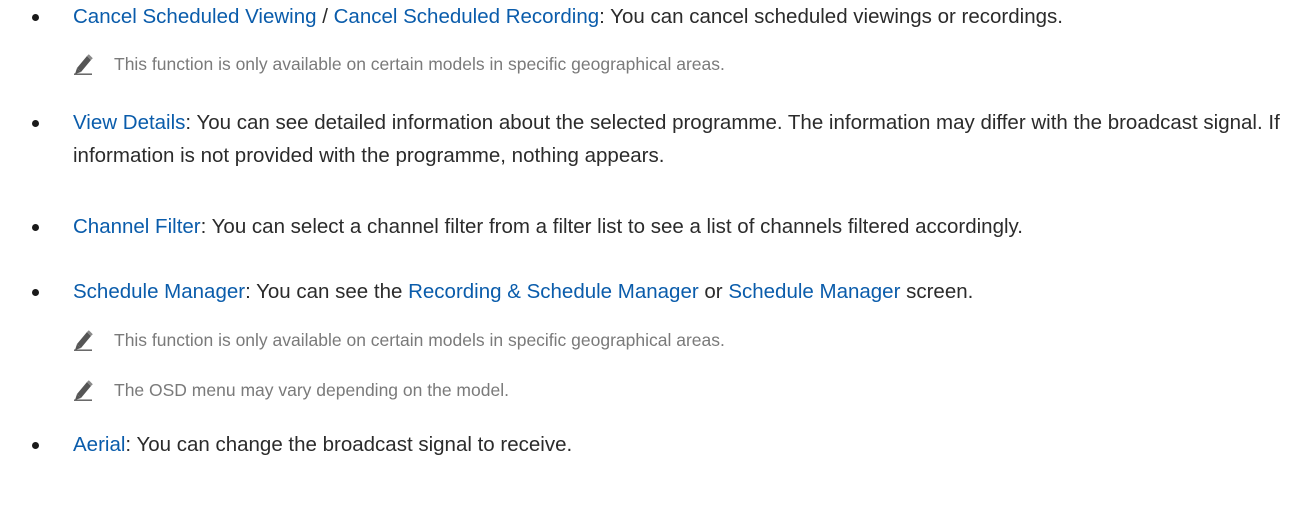 This screenshot has width=1315, height=526. What do you see at coordinates (99, 444) in the screenshot?
I see `term-link: Aerial` at bounding box center [99, 444].